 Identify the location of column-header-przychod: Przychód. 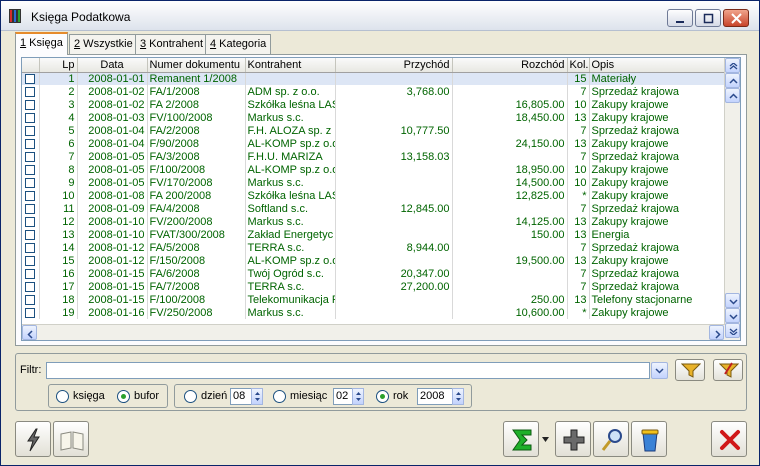
(394, 65).